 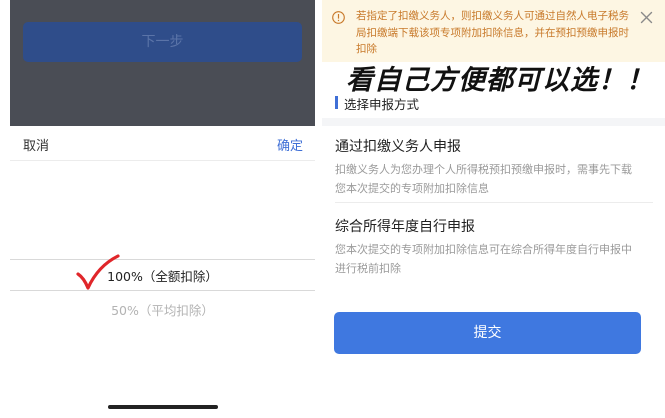 What do you see at coordinates (483, 259) in the screenshot?
I see `option-description: 您本次提交的专项附加扣除信息可在综合所得年度自行申报中进行税前扣除` at bounding box center [483, 259].